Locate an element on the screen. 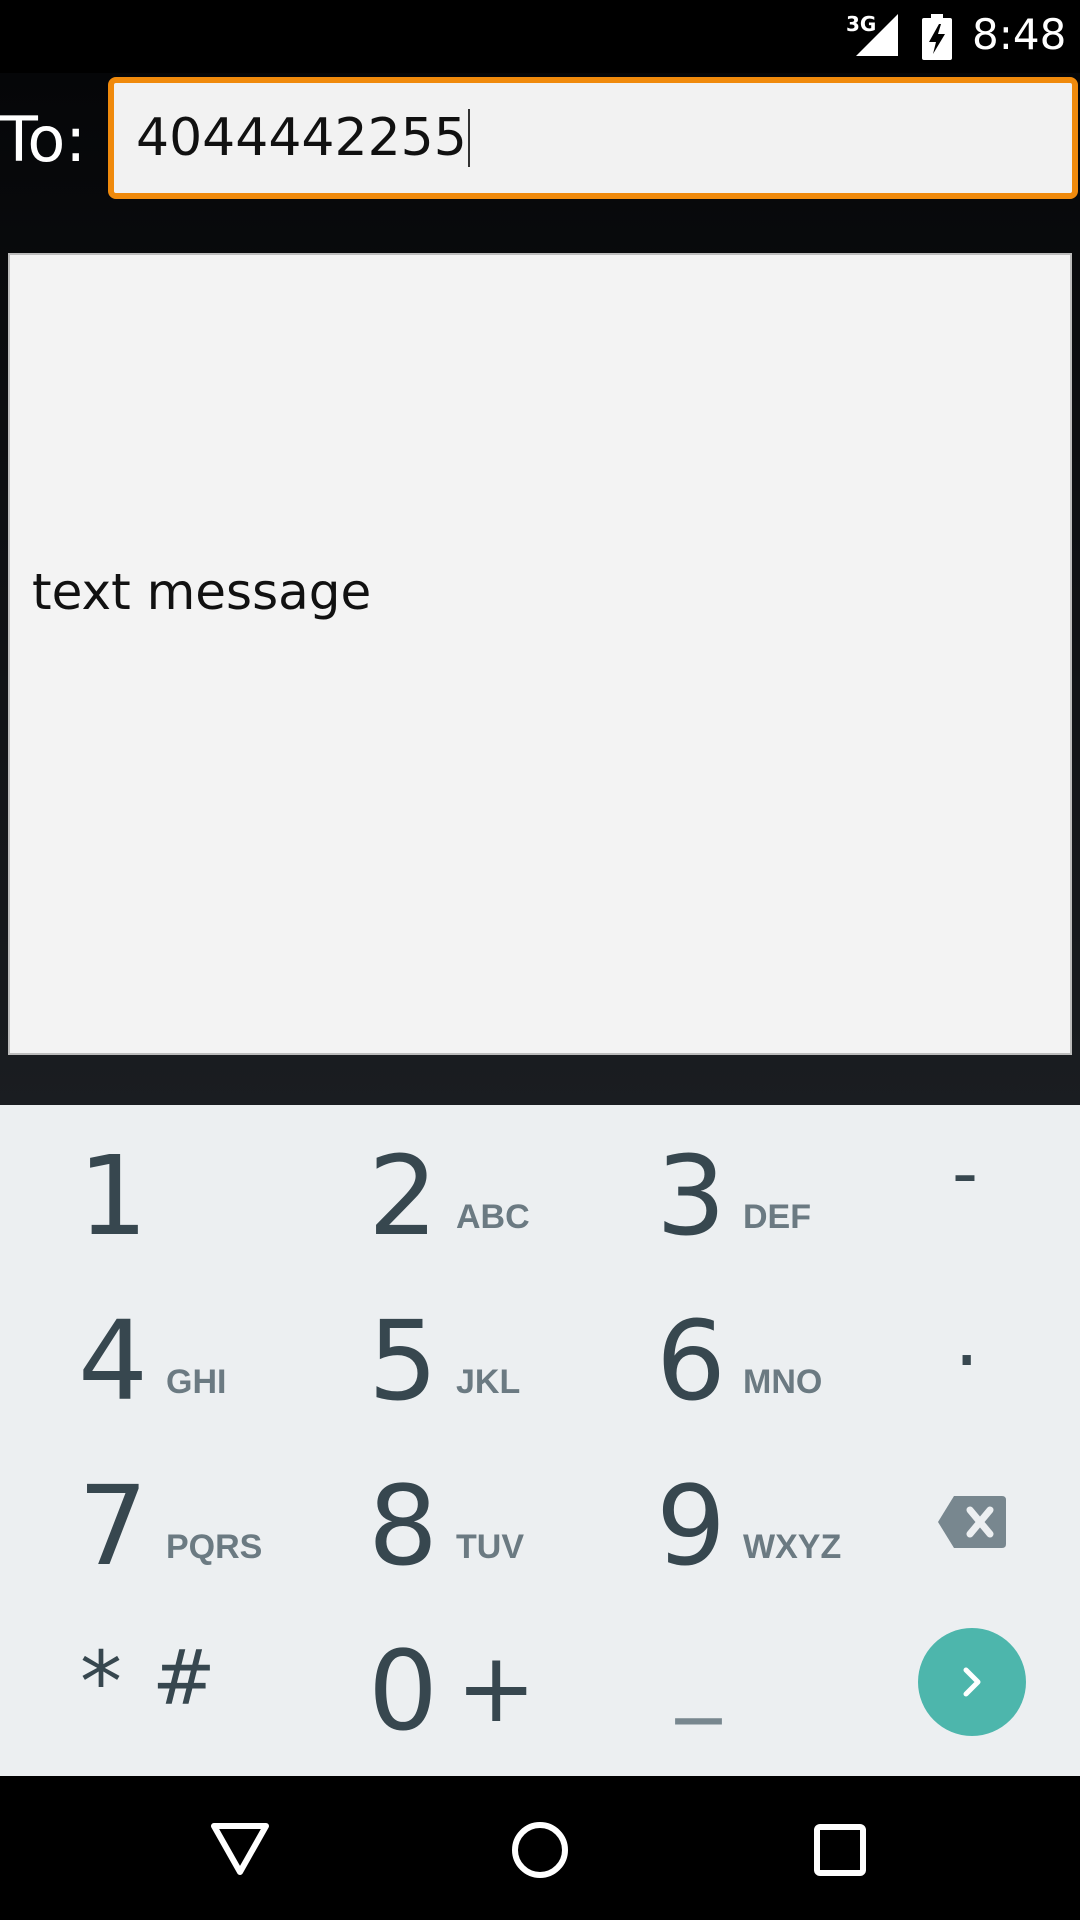  key-plus-symbol: + is located at coordinates (496, 1688).